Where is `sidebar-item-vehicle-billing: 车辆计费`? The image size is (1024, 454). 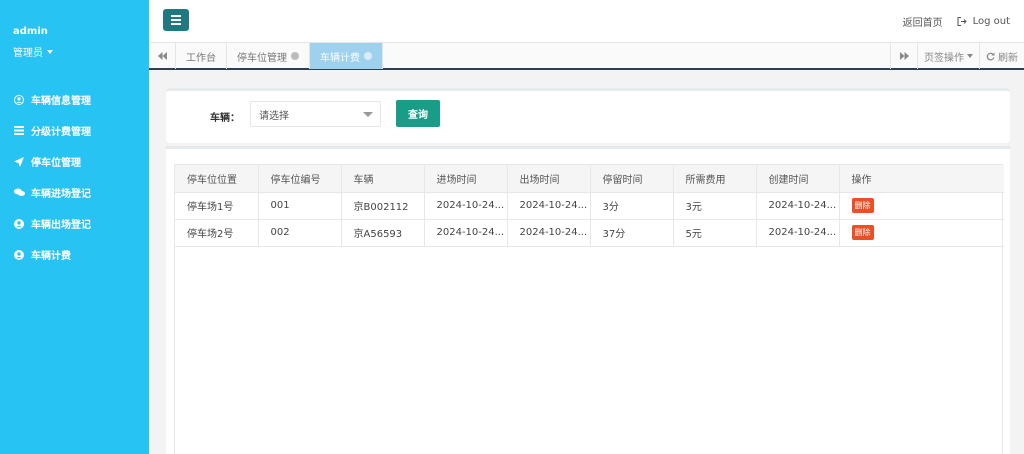
sidebar-item-vehicle-billing: 车辆计费 is located at coordinates (74, 254).